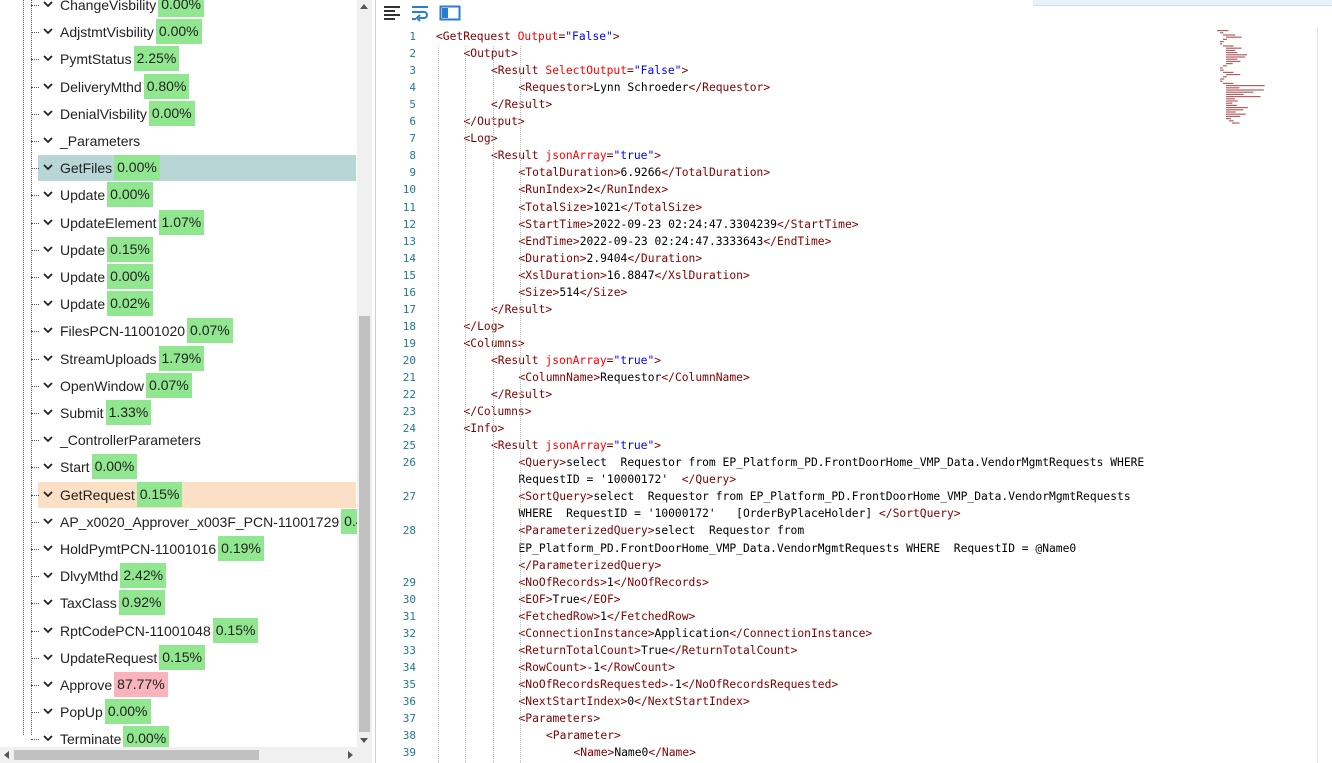  I want to click on tree-node: RptCodePCN-11001048 0.15%, so click(193, 630).